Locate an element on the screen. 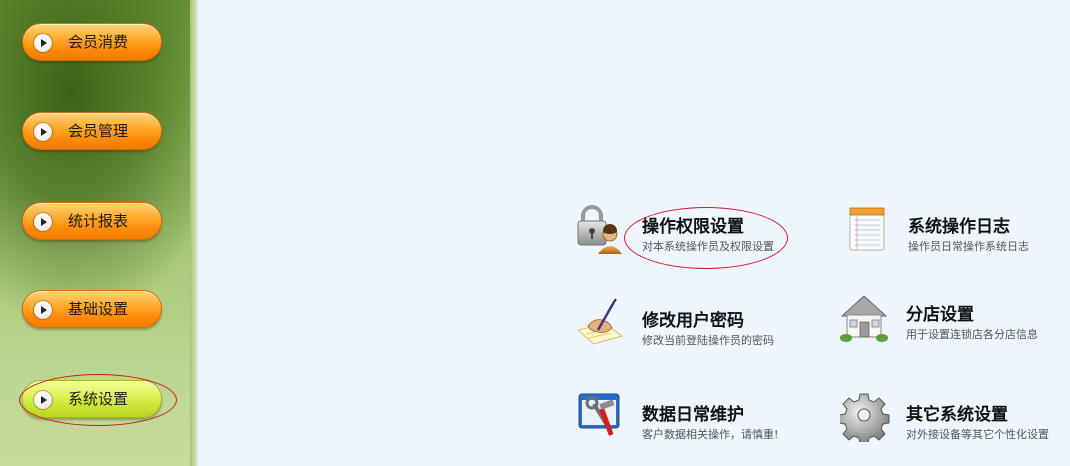 The height and width of the screenshot is (466, 1070). tile-branch-settings: 分店设置 用于设置连锁店各分店信息 is located at coordinates (954, 322).